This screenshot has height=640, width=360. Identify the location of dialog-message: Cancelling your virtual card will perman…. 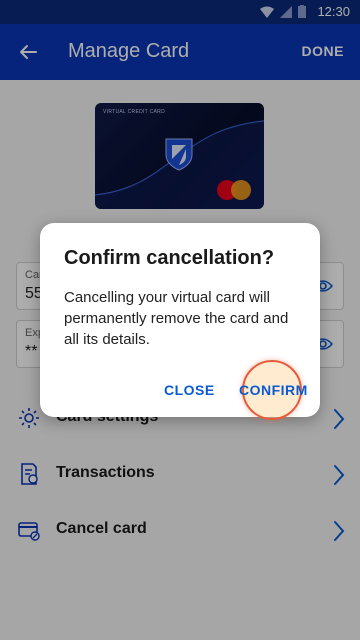
(176, 318).